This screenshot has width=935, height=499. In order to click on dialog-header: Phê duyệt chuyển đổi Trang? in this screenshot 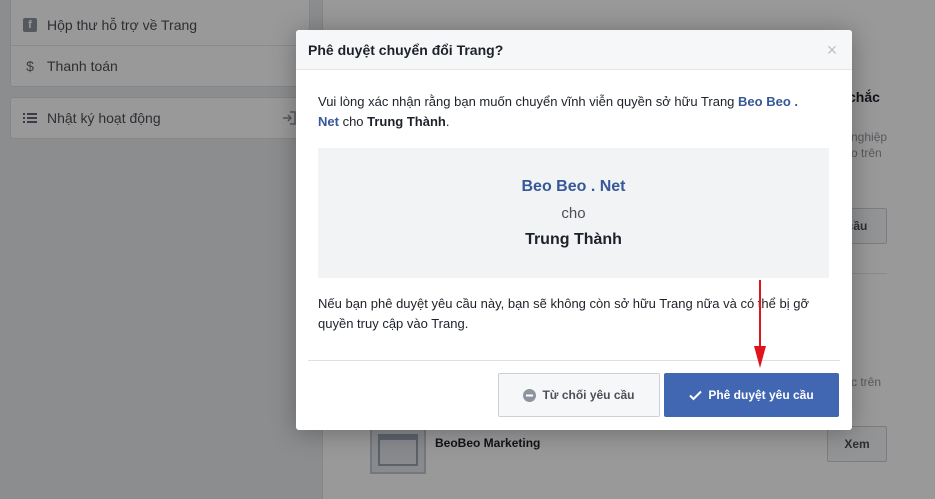, I will do `click(574, 50)`.